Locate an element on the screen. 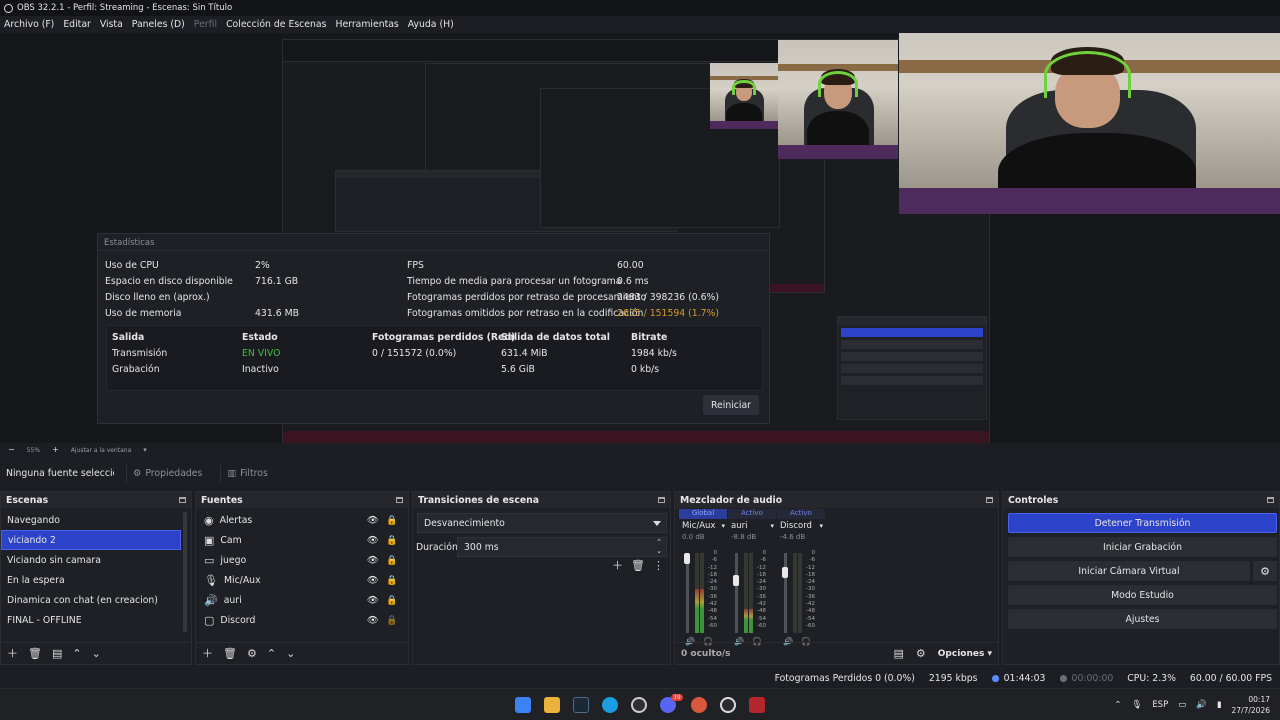 The image size is (1280, 720). windows-start-icon is located at coordinates (523, 705).